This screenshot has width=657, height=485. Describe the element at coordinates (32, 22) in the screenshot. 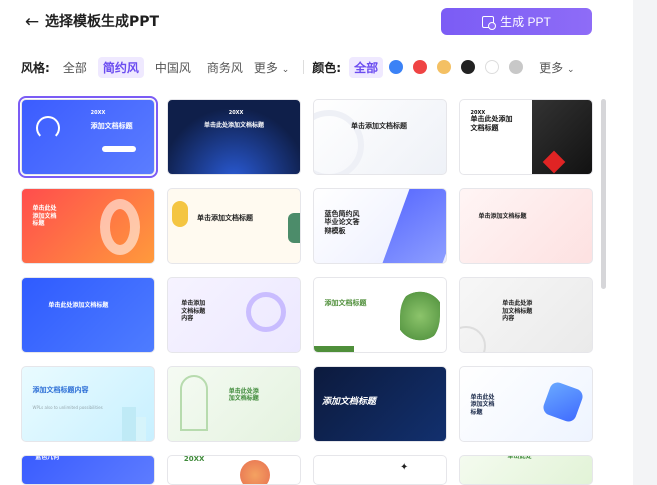

I see `back-arrow-icon: ←` at that location.